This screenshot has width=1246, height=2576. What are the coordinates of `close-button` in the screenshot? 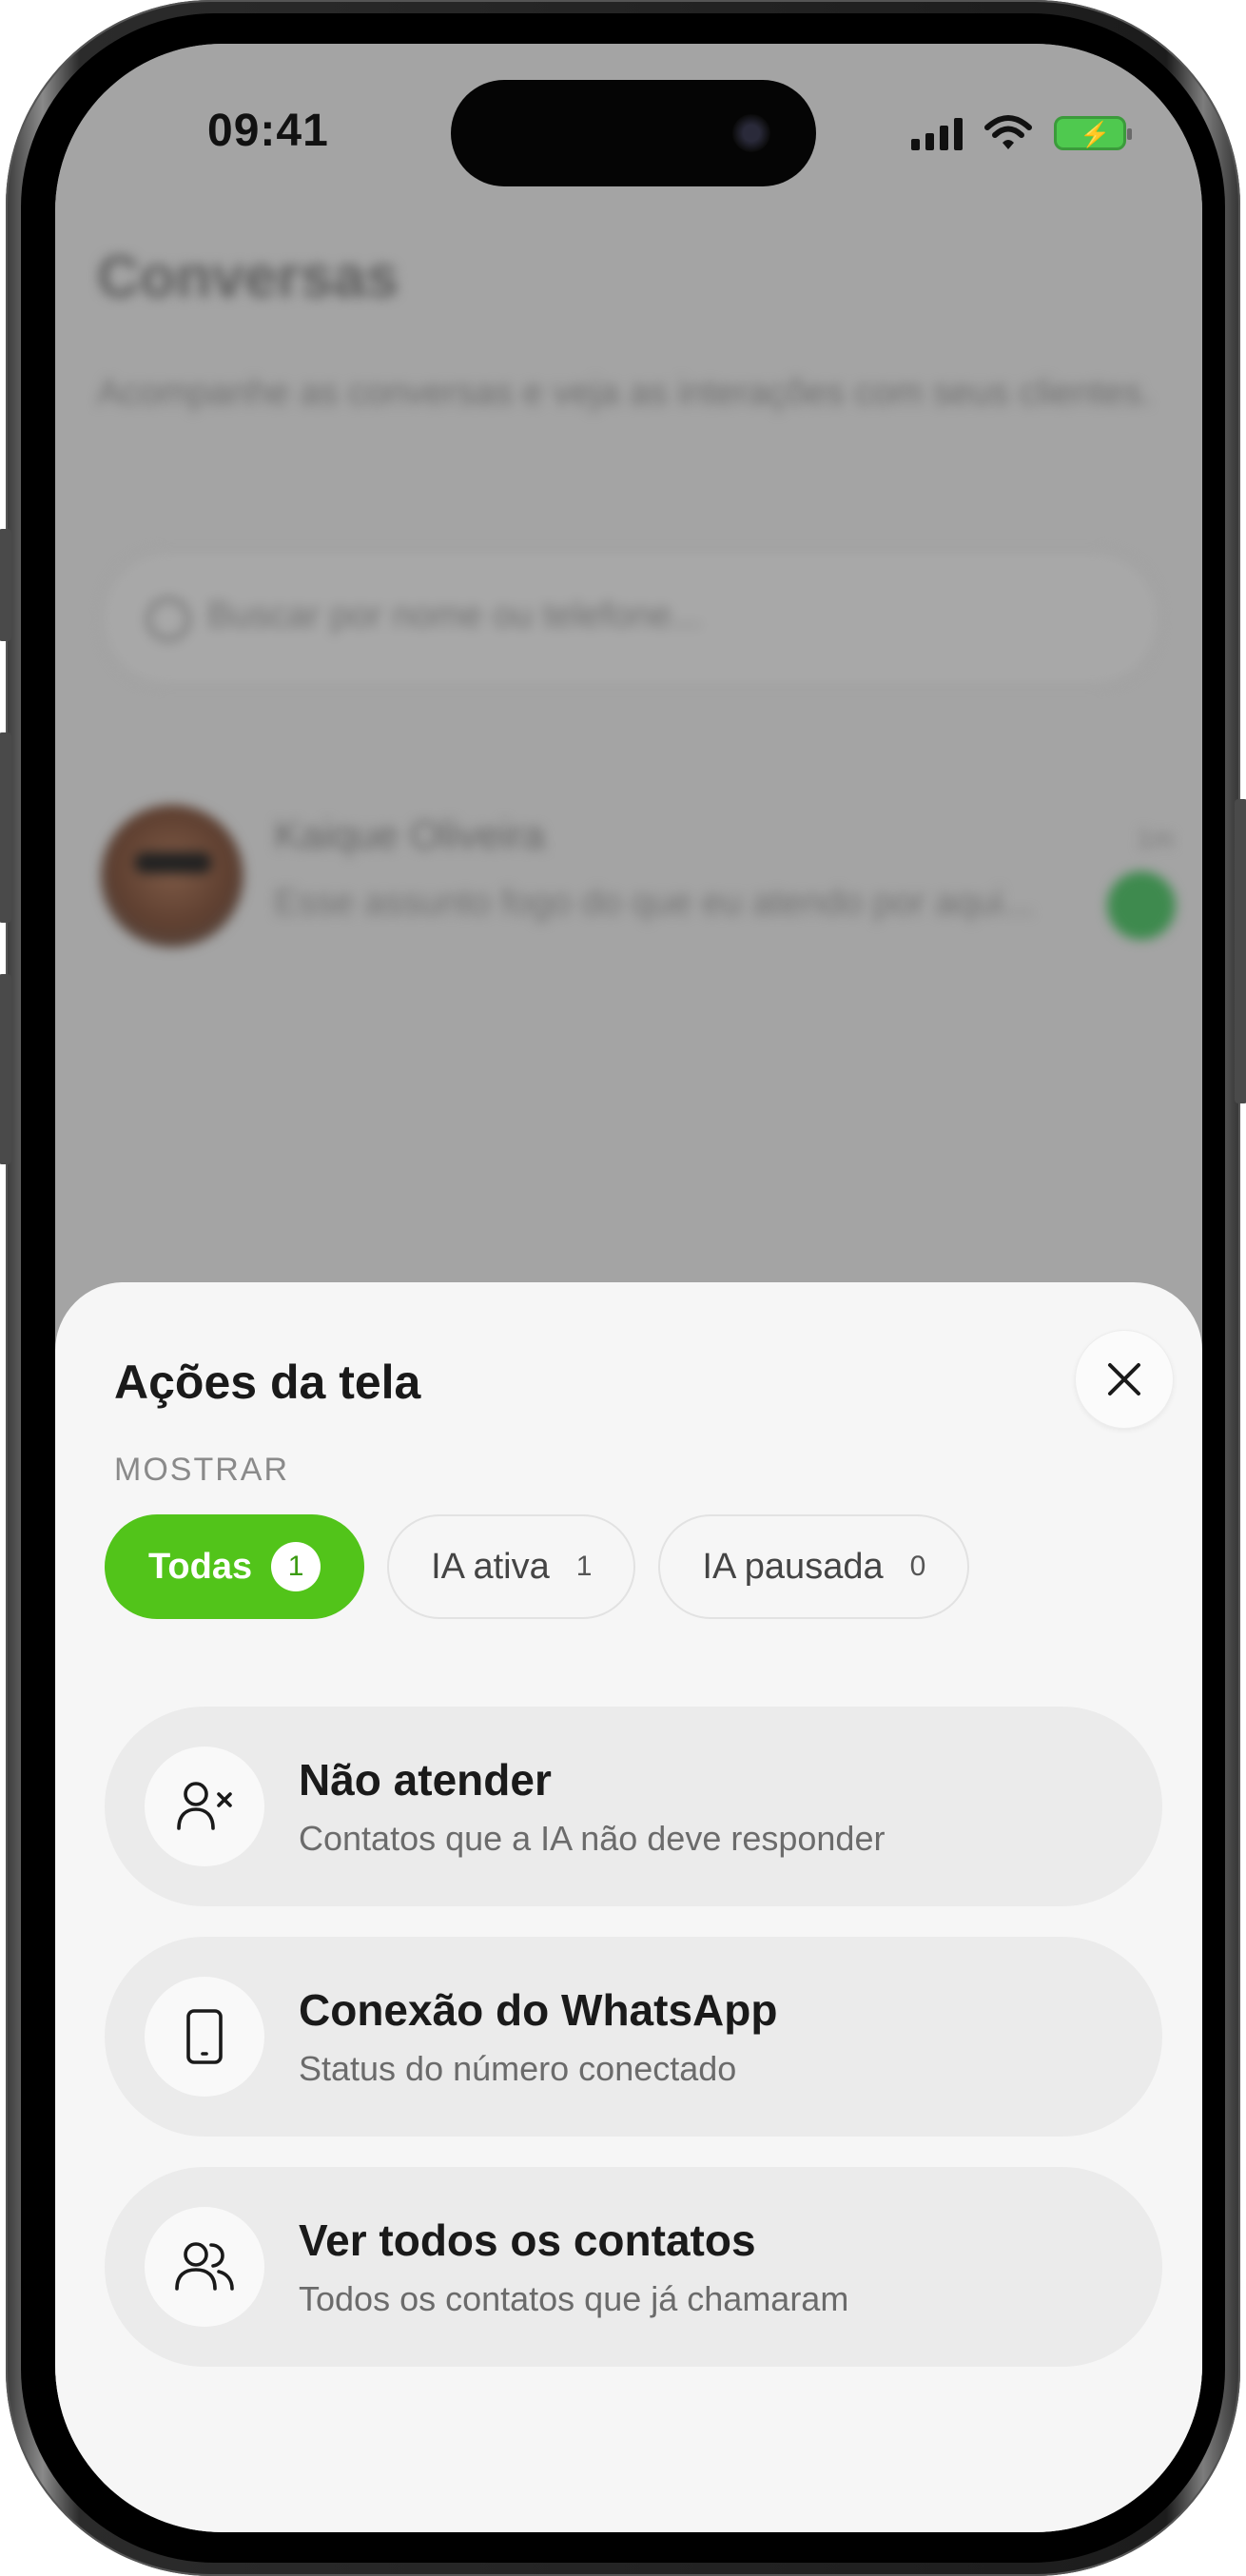 It's located at (1124, 1380).